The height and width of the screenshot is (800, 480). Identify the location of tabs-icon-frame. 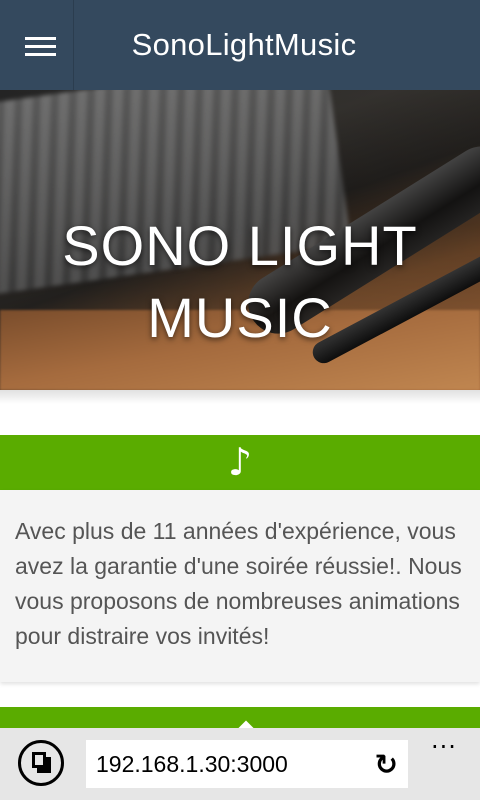
(39, 760).